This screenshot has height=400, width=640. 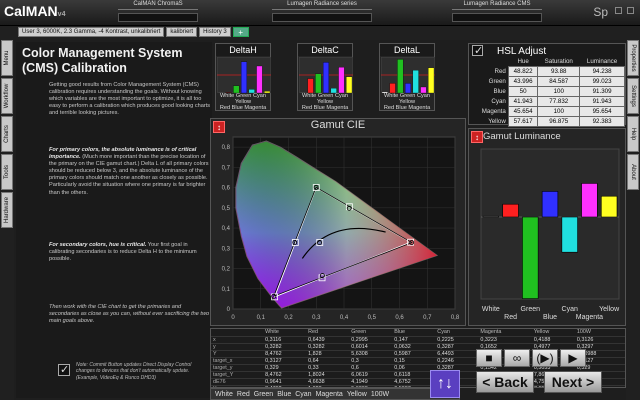 What do you see at coordinates (523, 101) in the screenshot?
I see `hsl-cyan-hue: 41.943` at bounding box center [523, 101].